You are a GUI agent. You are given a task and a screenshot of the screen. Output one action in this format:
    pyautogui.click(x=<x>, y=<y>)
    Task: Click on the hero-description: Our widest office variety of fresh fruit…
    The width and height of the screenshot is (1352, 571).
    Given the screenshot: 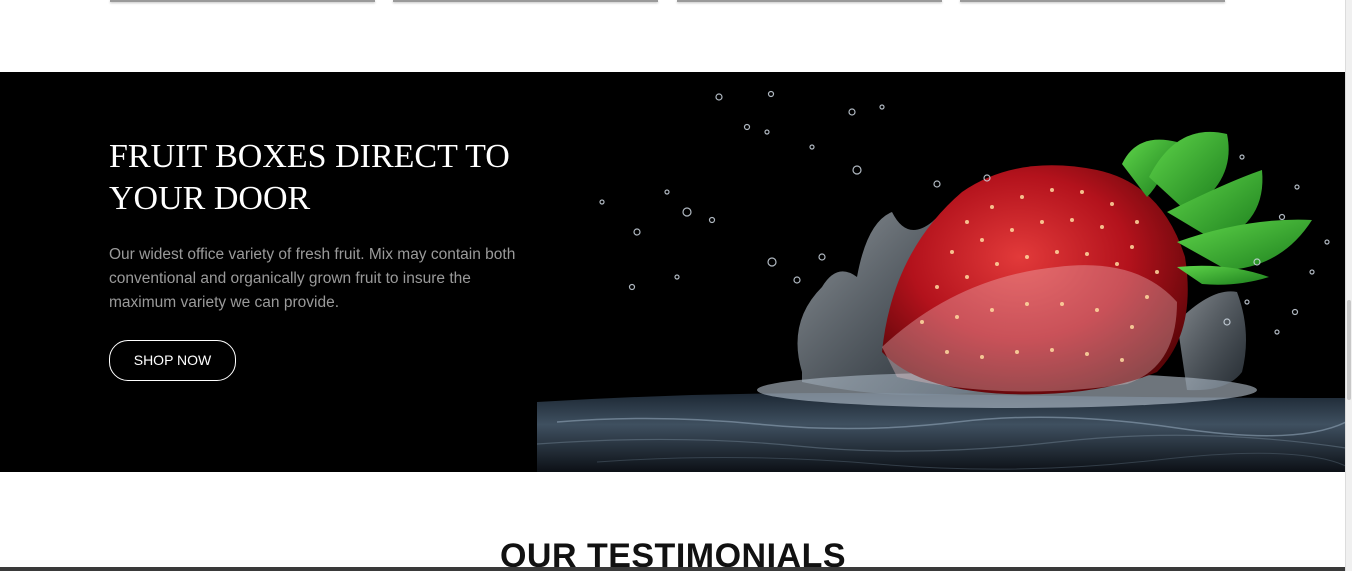 What is the action you would take?
    pyautogui.click(x=312, y=278)
    